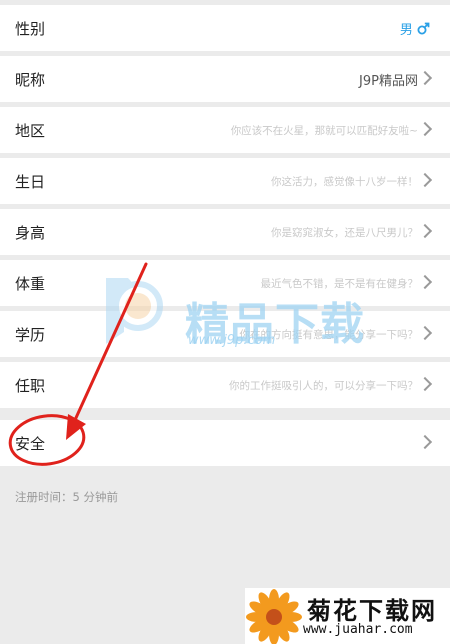  What do you see at coordinates (372, 611) in the screenshot?
I see `corner-brand: 菊花下载网` at bounding box center [372, 611].